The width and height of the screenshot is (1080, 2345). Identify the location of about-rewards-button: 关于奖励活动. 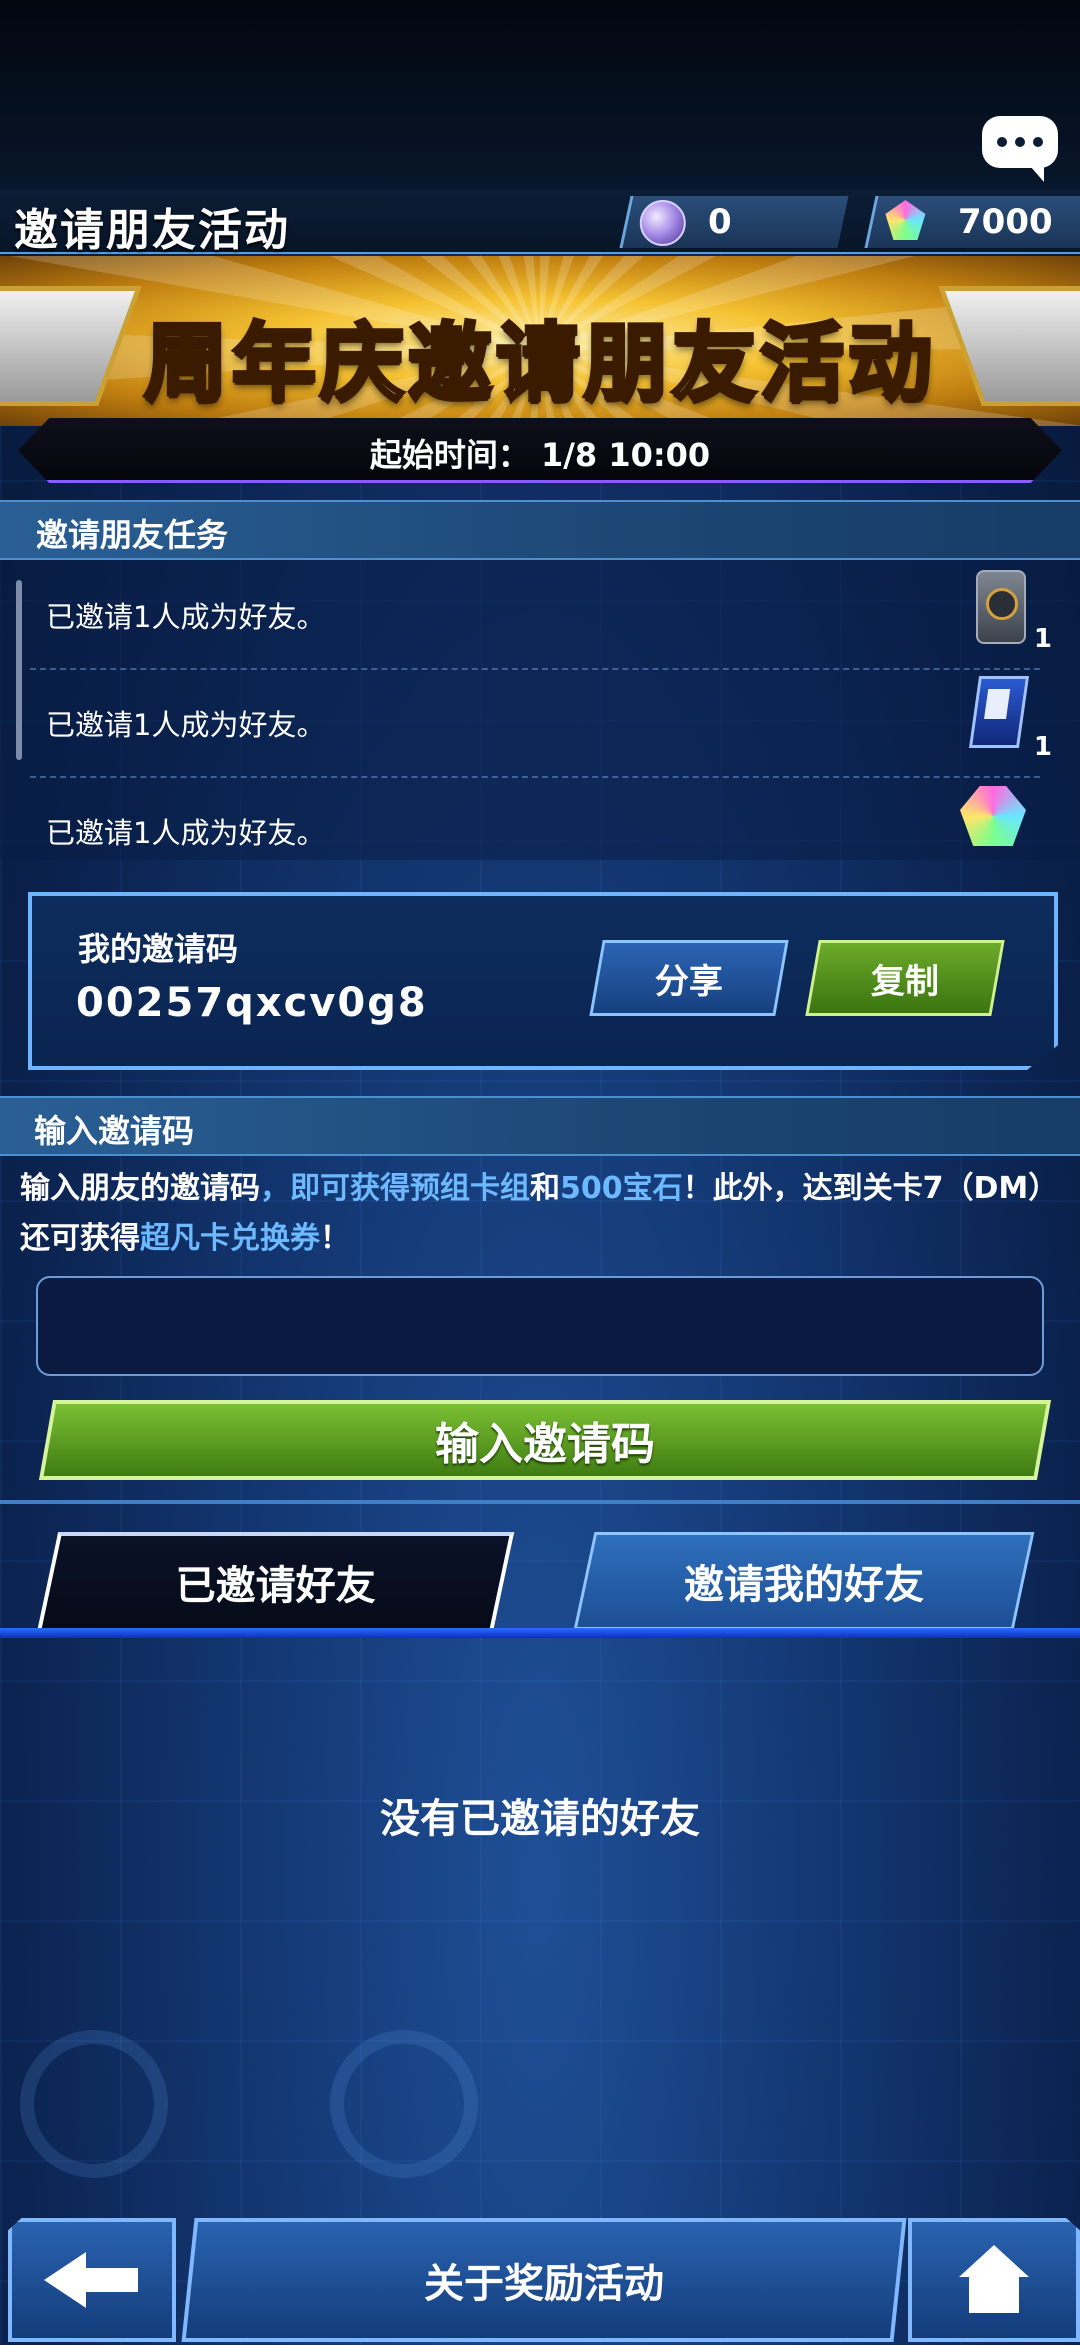
(544, 2280).